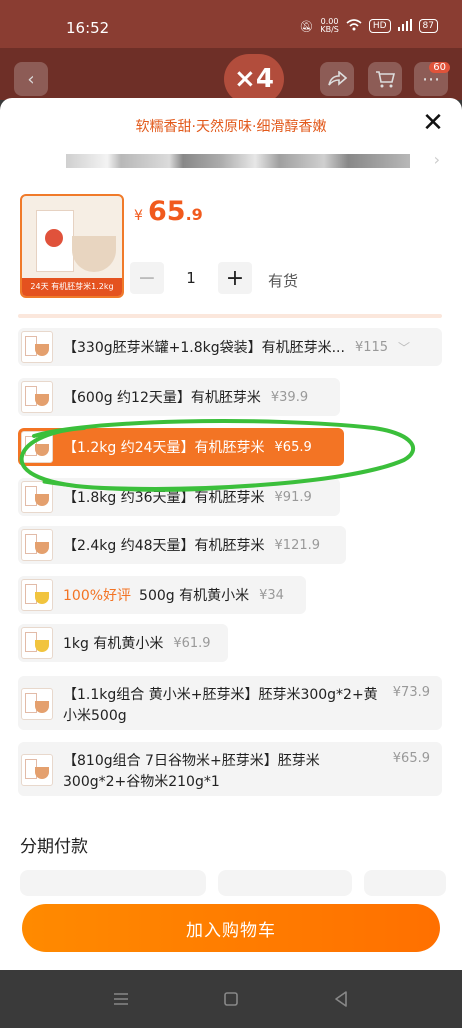  I want to click on promo-banner: ×4, so click(254, 79).